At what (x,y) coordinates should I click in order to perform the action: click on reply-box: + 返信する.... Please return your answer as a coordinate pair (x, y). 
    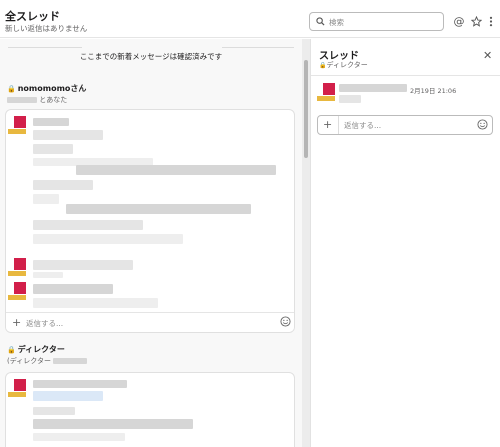
    Looking at the image, I should click on (150, 322).